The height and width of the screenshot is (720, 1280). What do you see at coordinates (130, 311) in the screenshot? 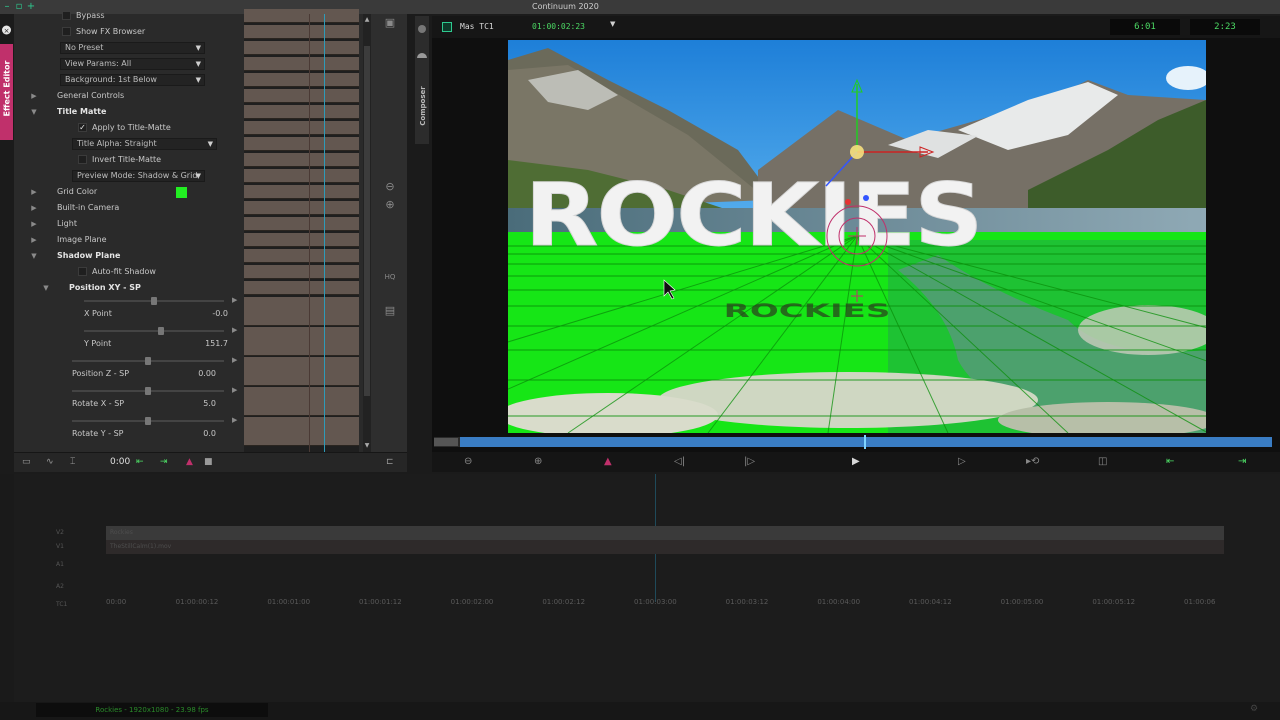
I see `param-slider-row: ▶ X Point -0.0` at bounding box center [130, 311].